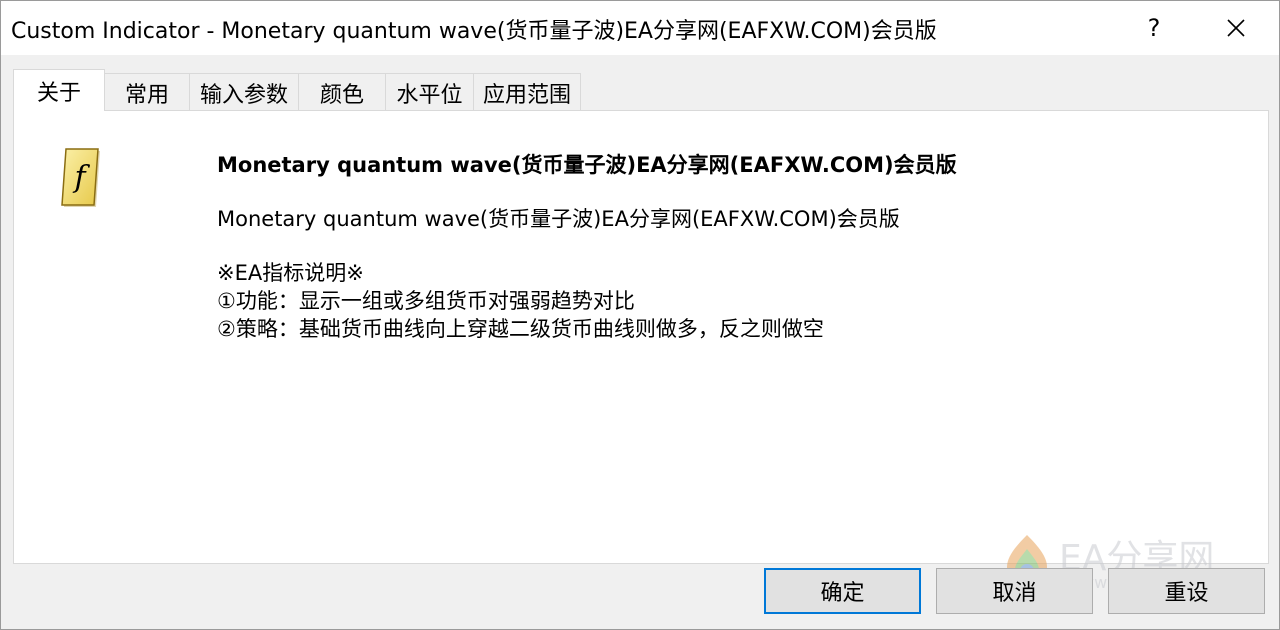 The width and height of the screenshot is (1280, 630). I want to click on tab-colors: 颜色, so click(342, 92).